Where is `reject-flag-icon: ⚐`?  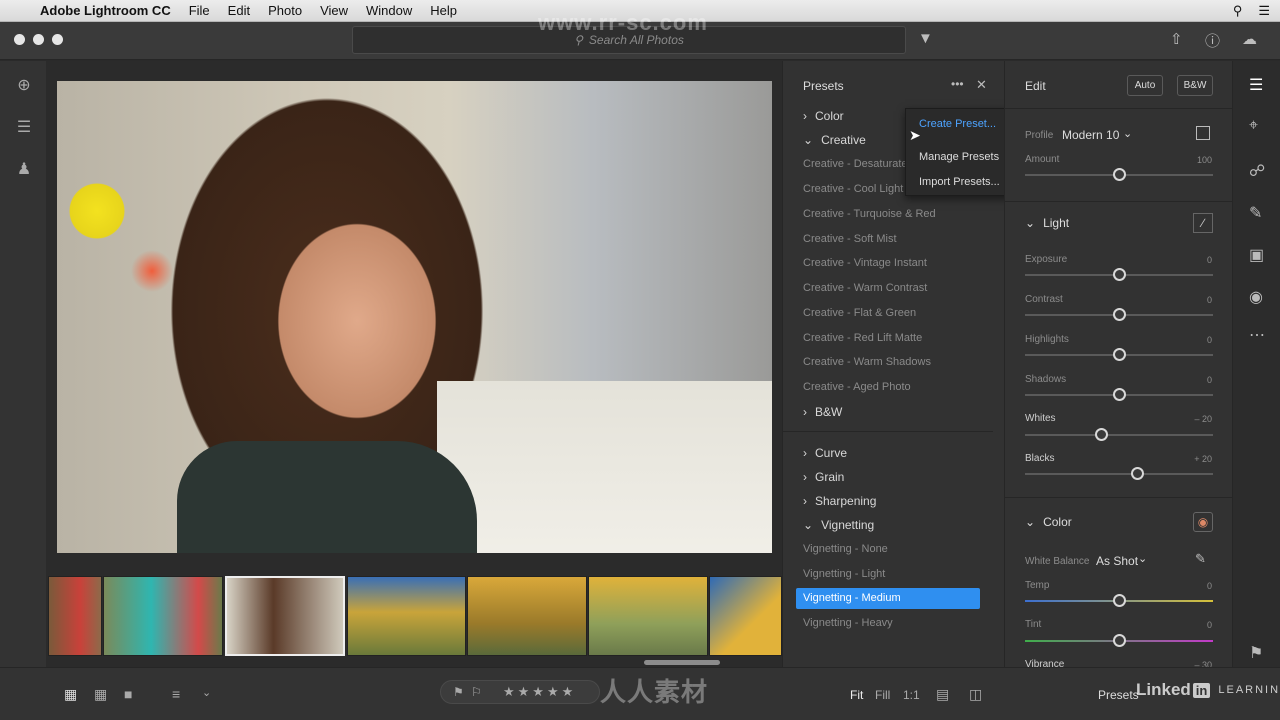
reject-flag-icon: ⚐ is located at coordinates (476, 692).